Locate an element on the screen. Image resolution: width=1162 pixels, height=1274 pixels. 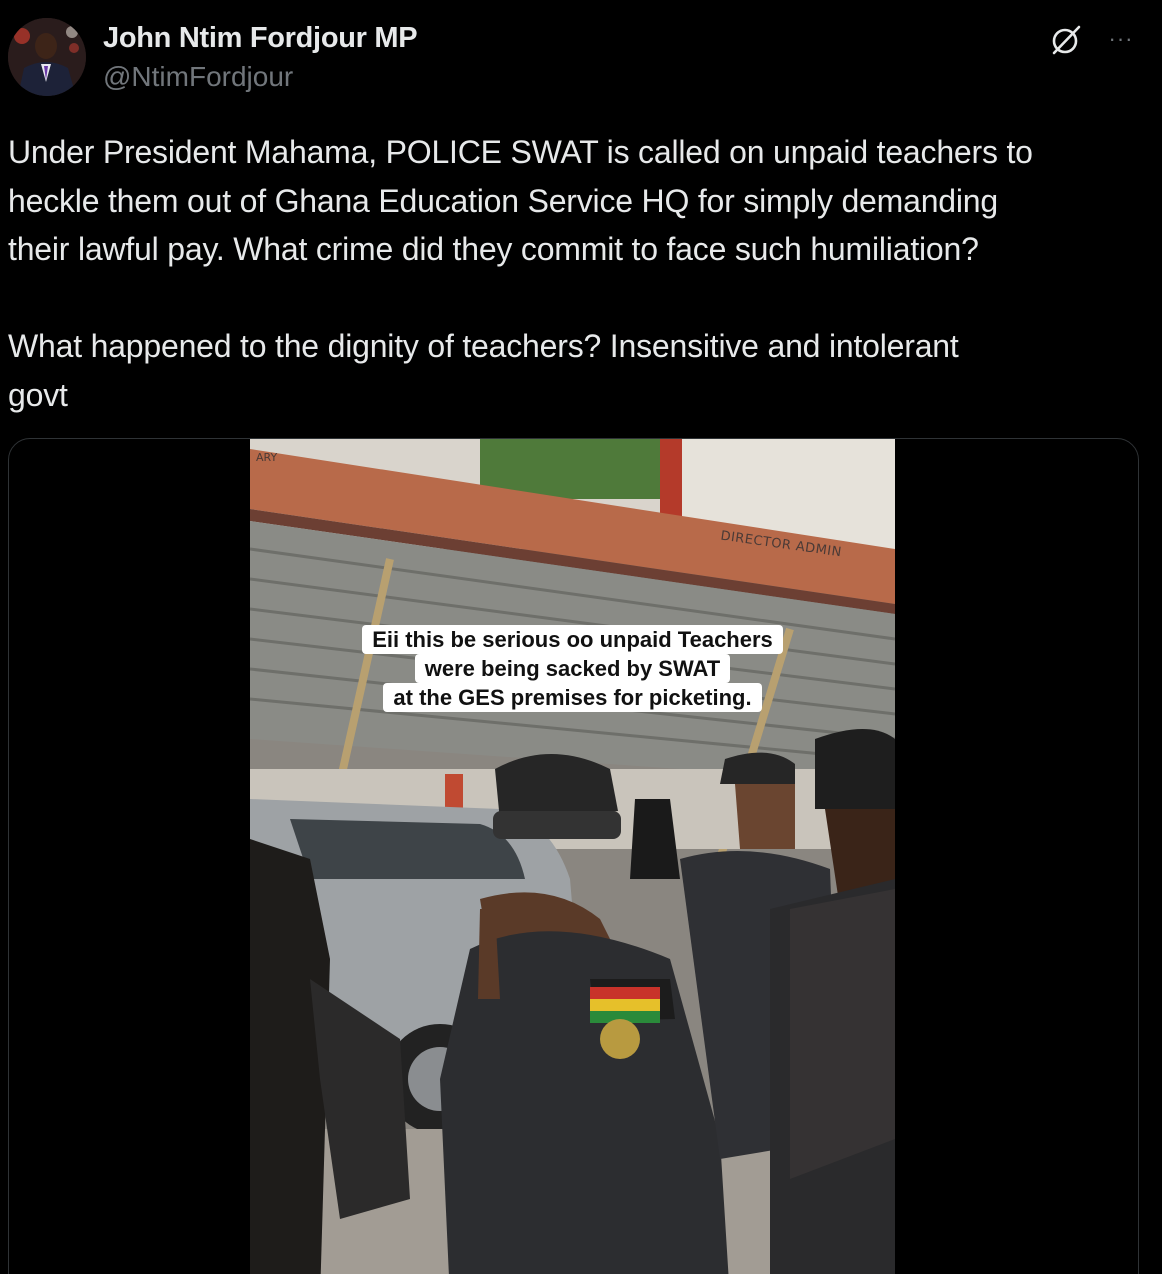
author-avatar is located at coordinates (47, 57).